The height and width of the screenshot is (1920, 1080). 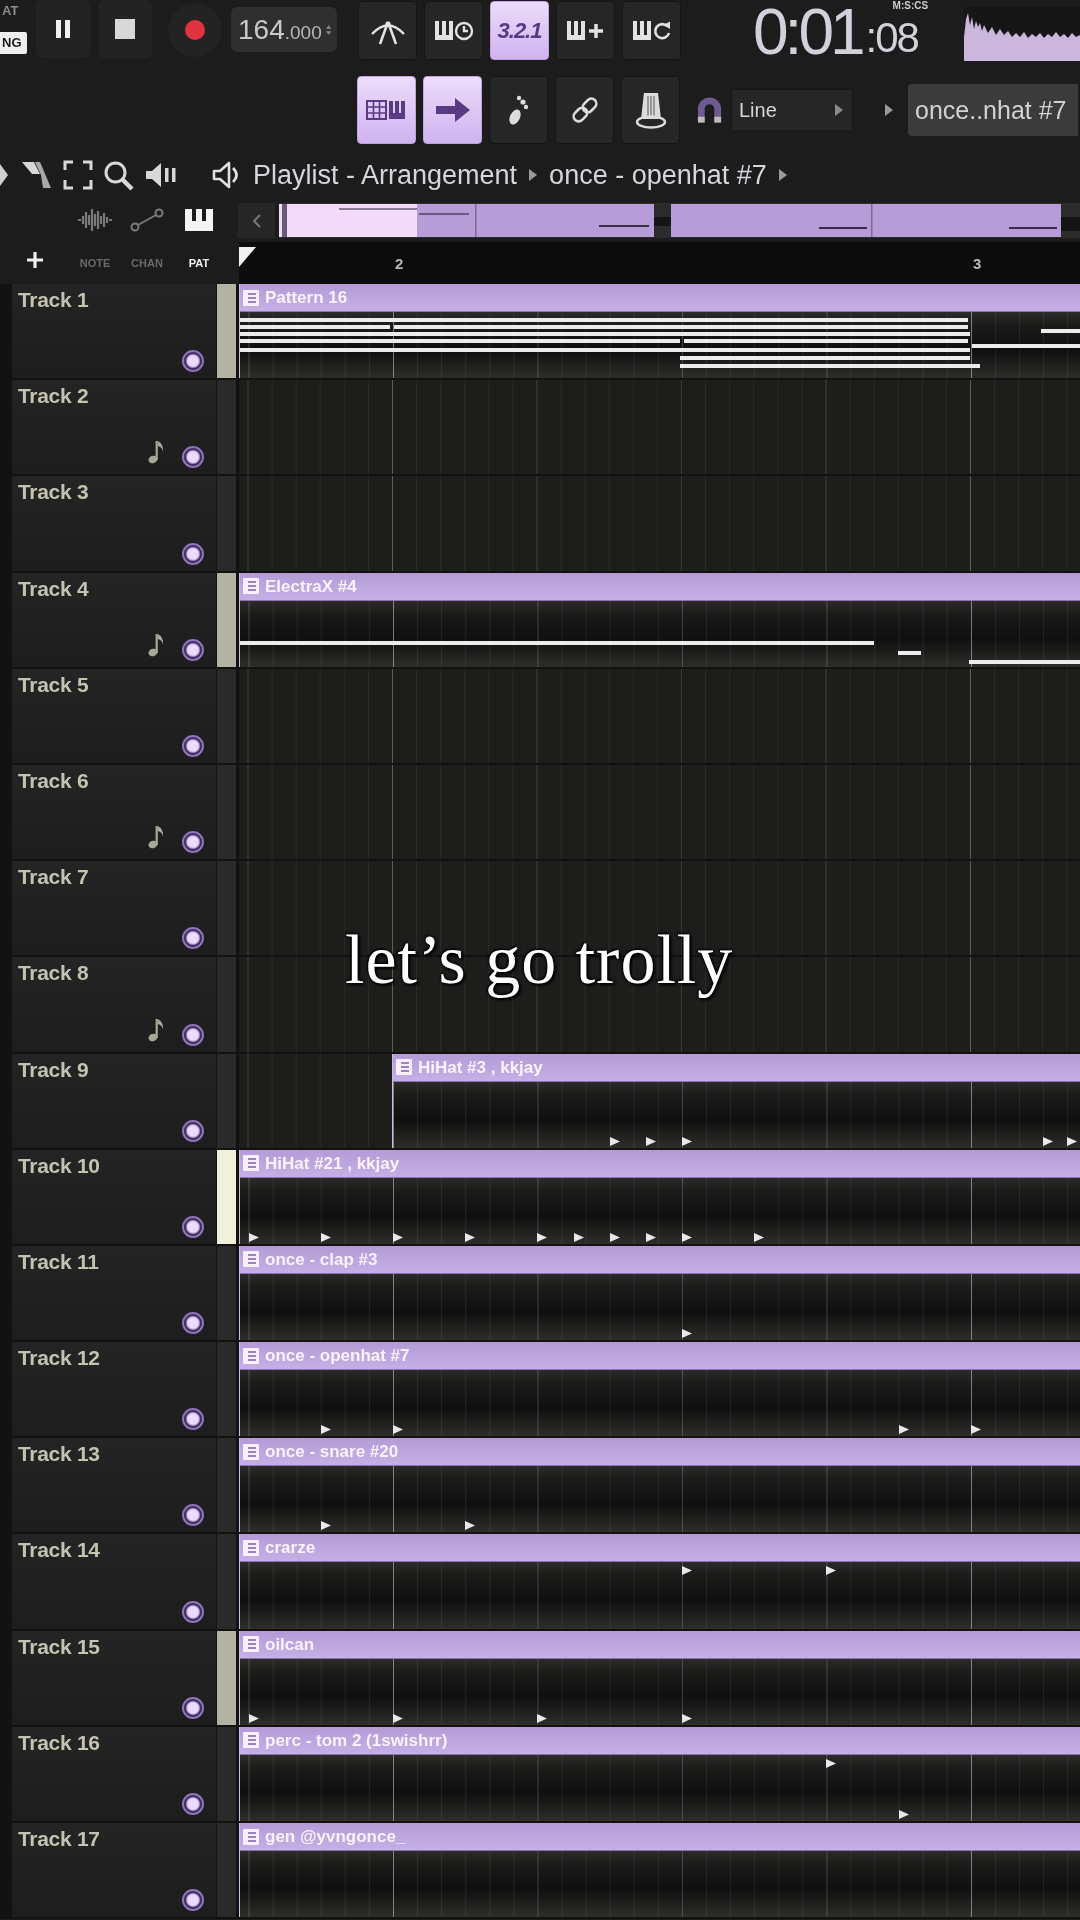 What do you see at coordinates (59, 1165) in the screenshot?
I see `track-name: Track 10` at bounding box center [59, 1165].